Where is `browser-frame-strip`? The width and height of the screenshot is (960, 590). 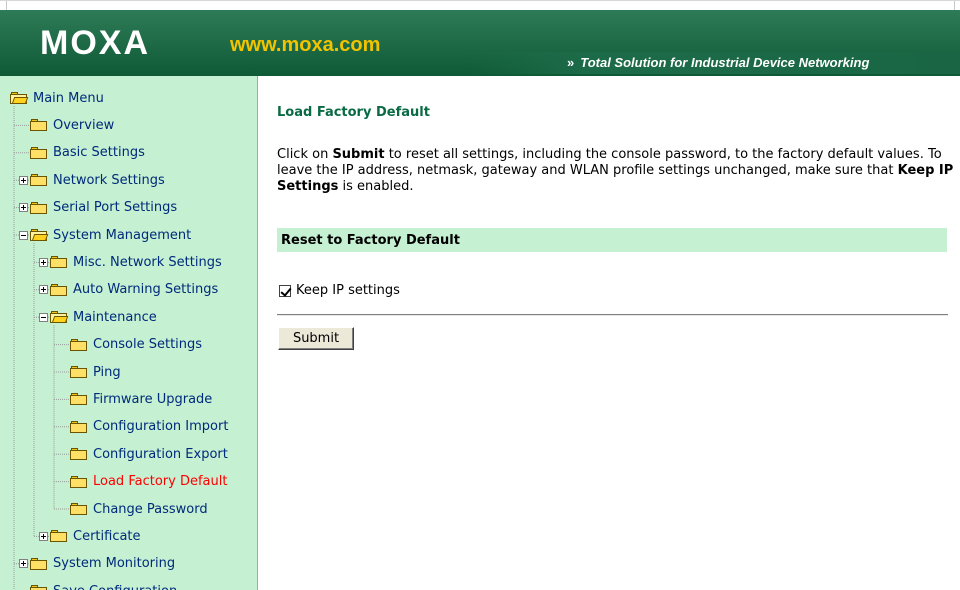 browser-frame-strip is located at coordinates (480, 5).